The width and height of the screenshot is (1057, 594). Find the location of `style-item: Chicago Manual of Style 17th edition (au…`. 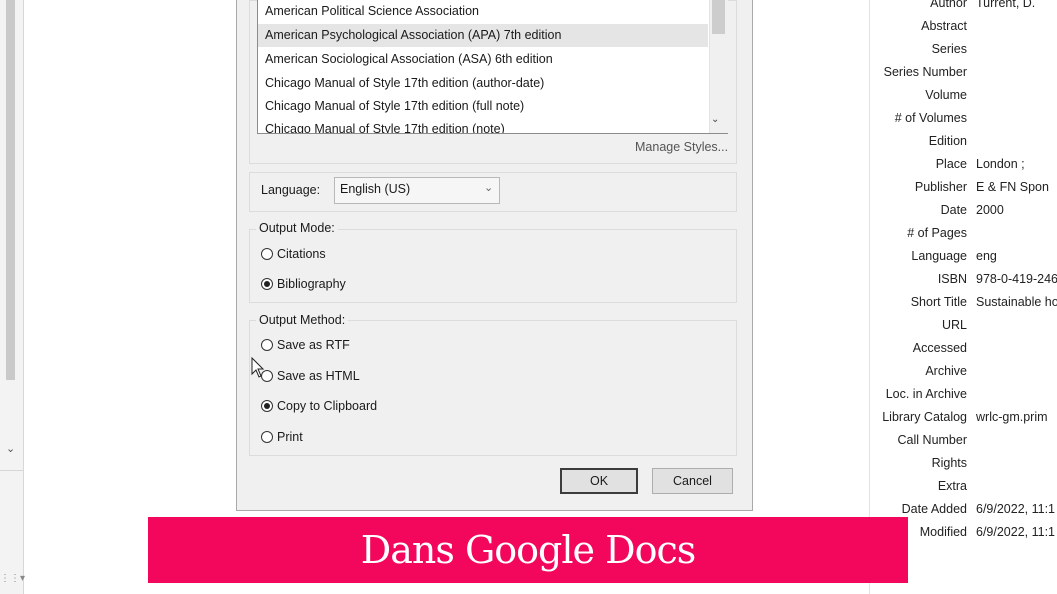

style-item: Chicago Manual of Style 17th edition (au… is located at coordinates (483, 83).